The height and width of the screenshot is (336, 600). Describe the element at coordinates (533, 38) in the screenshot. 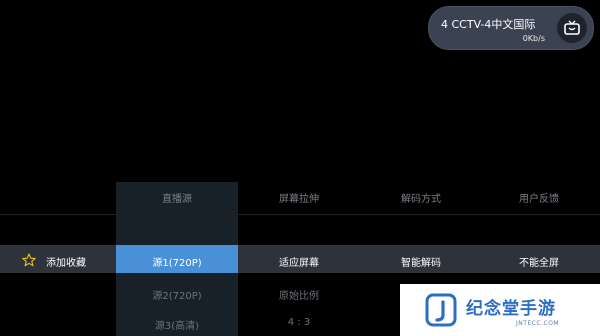

I see `network-speed: 0Kb/s` at that location.